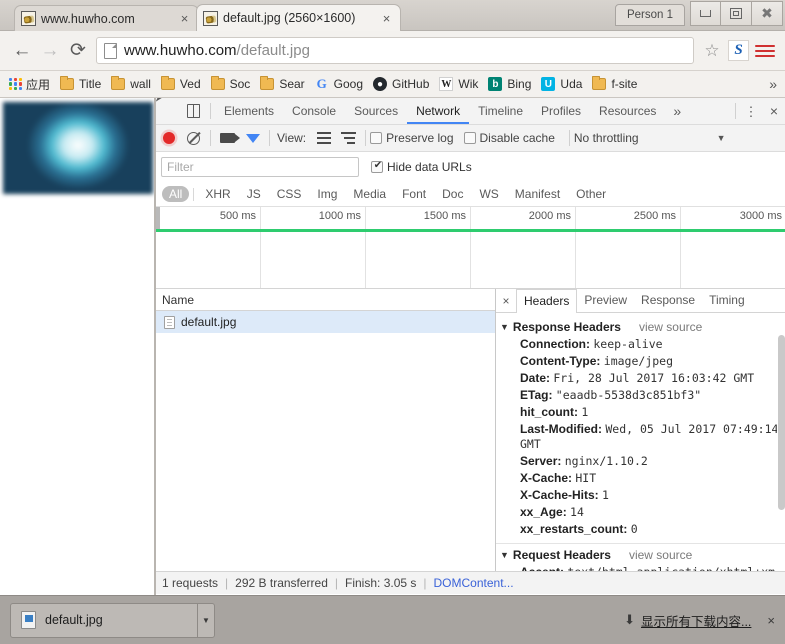 The width and height of the screenshot is (785, 644). What do you see at coordinates (649, 15) in the screenshot?
I see `profile-chip: Person 1` at bounding box center [649, 15].